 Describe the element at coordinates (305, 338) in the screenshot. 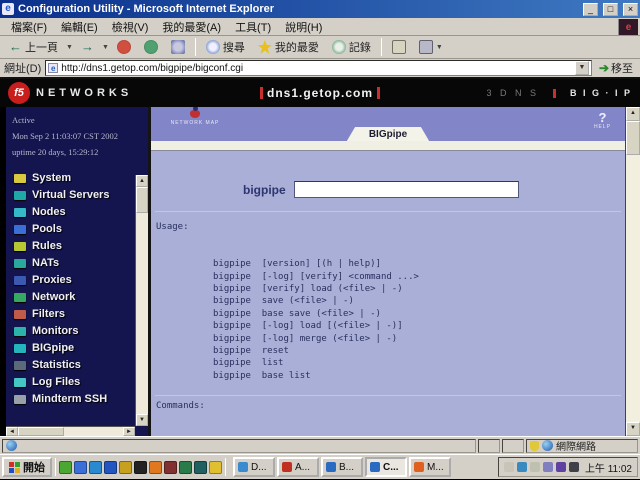

I see `usage-line: bigpipe [-log] merge (<file> | -)` at that location.